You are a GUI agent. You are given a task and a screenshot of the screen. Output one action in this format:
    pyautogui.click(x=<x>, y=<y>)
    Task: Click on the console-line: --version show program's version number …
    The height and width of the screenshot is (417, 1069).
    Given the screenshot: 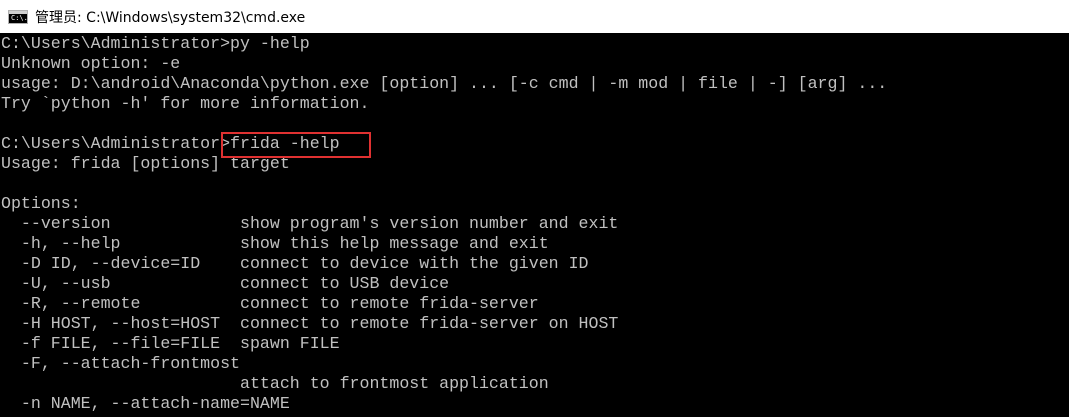 What is the action you would take?
    pyautogui.click(x=310, y=223)
    